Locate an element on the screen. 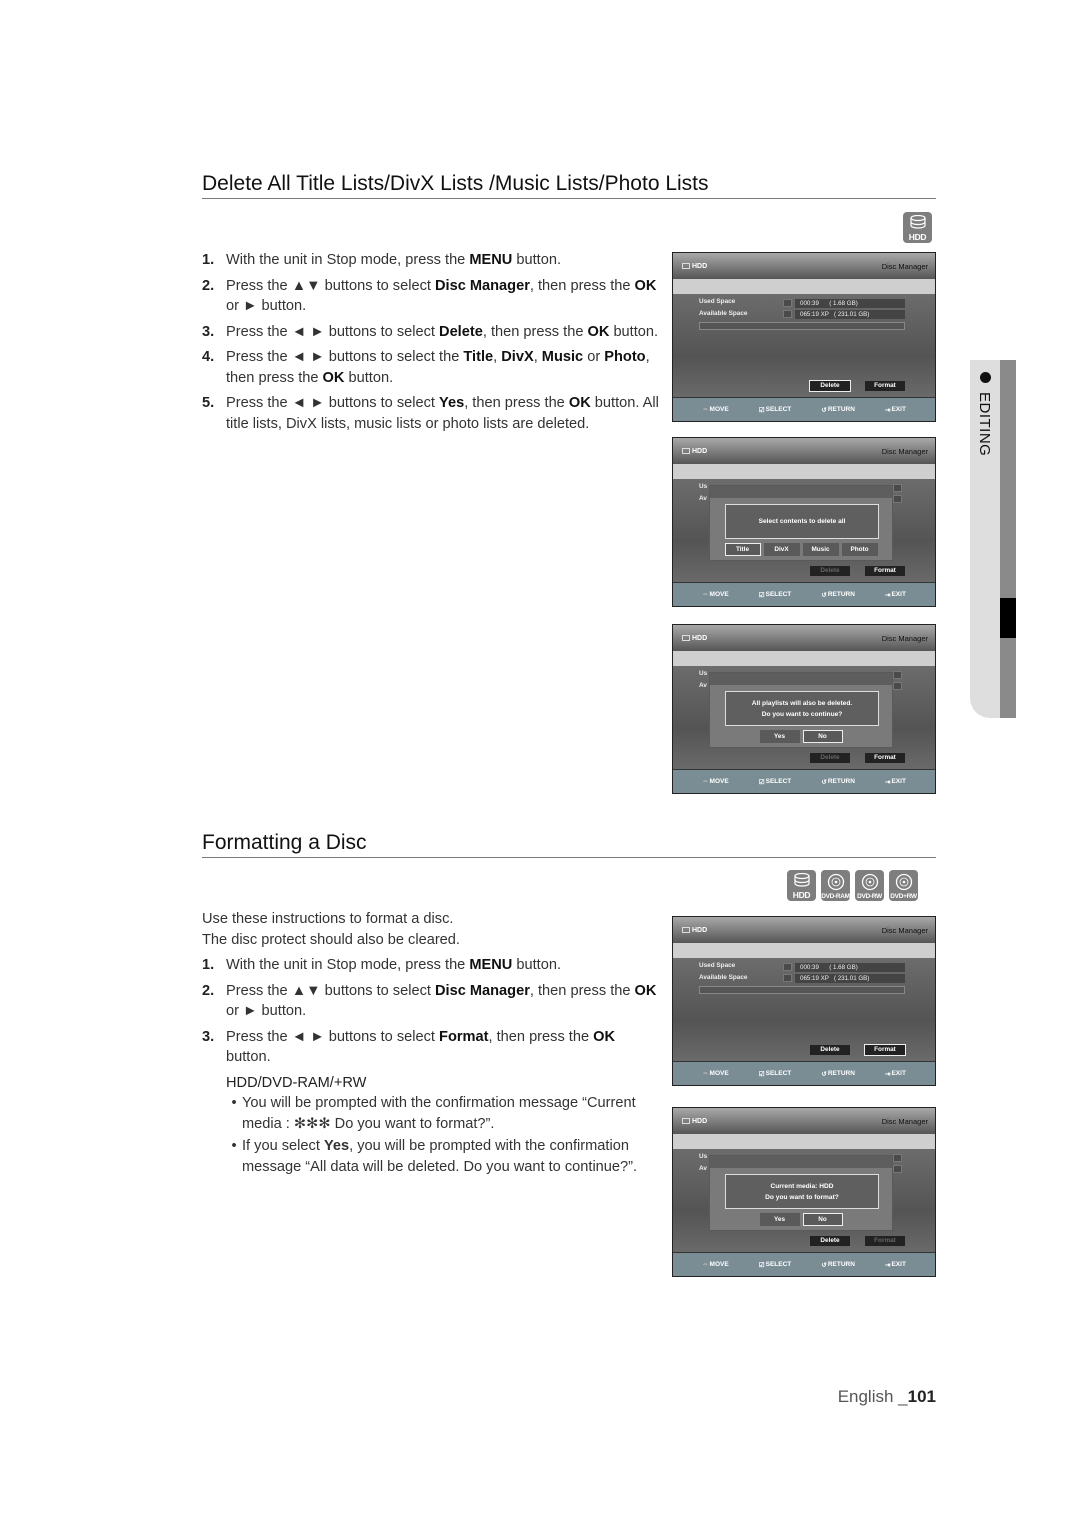 The height and width of the screenshot is (1539, 1080). available-color-swatch is located at coordinates (787, 978).